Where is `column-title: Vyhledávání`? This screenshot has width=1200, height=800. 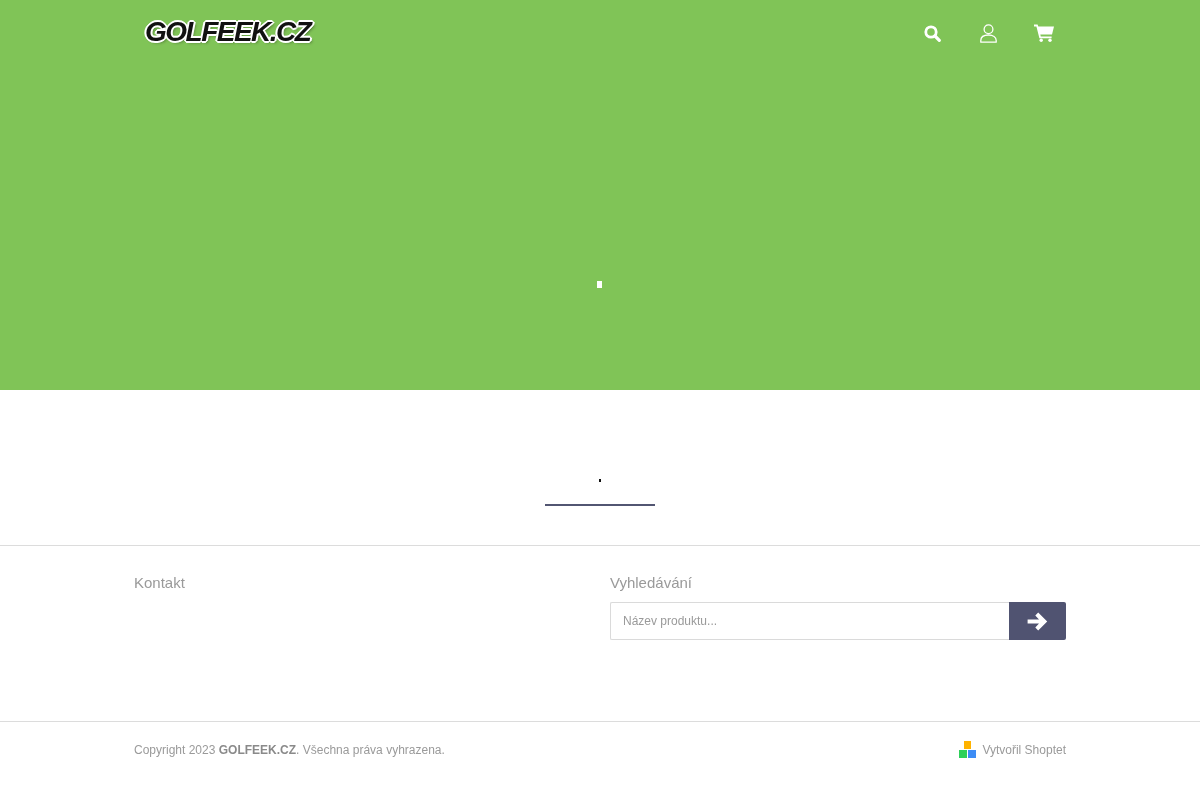 column-title: Vyhledávání is located at coordinates (651, 583).